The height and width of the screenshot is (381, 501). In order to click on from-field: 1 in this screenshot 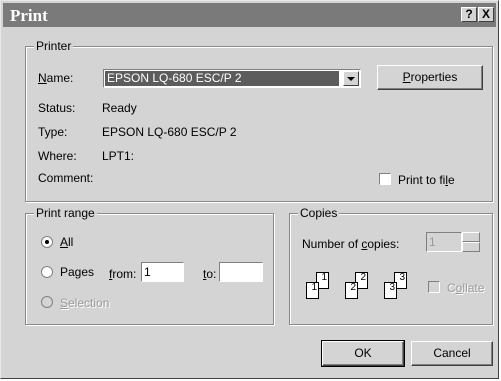, I will do `click(162, 272)`.